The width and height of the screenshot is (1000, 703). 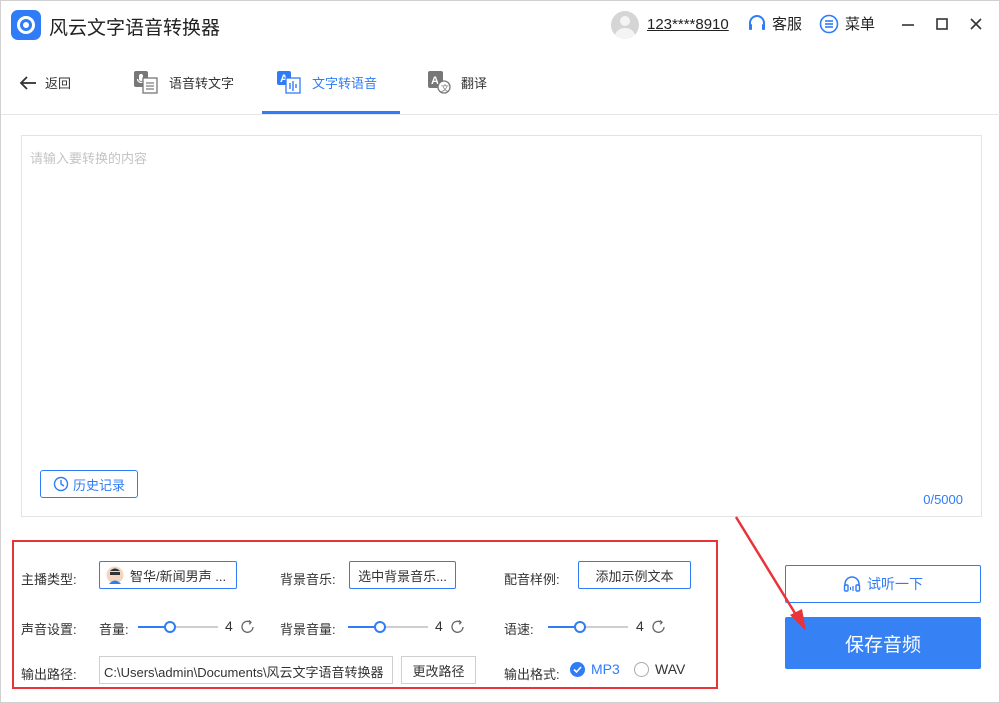 What do you see at coordinates (98, 485) in the screenshot?
I see `history-label: 历史记录` at bounding box center [98, 485].